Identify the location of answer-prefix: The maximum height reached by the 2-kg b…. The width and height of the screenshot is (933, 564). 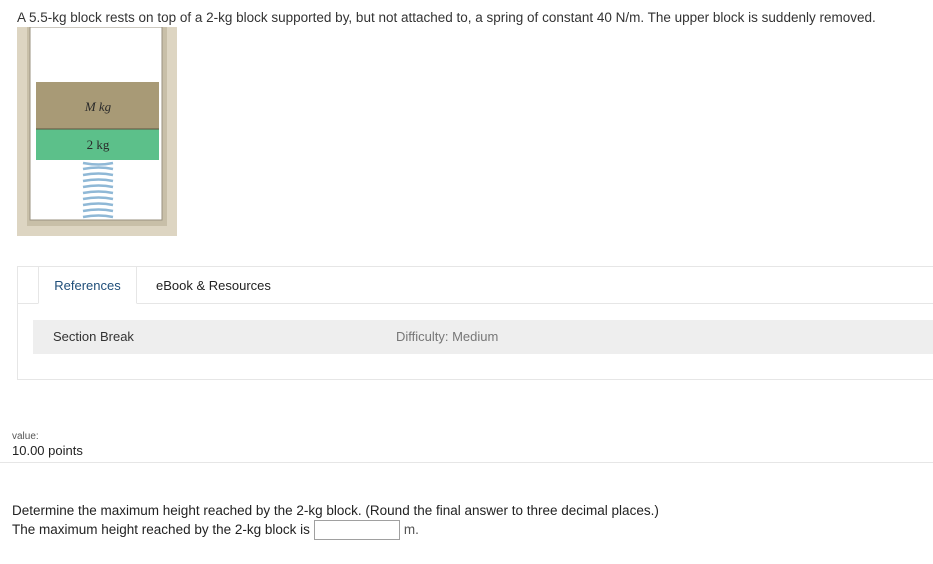
(161, 529).